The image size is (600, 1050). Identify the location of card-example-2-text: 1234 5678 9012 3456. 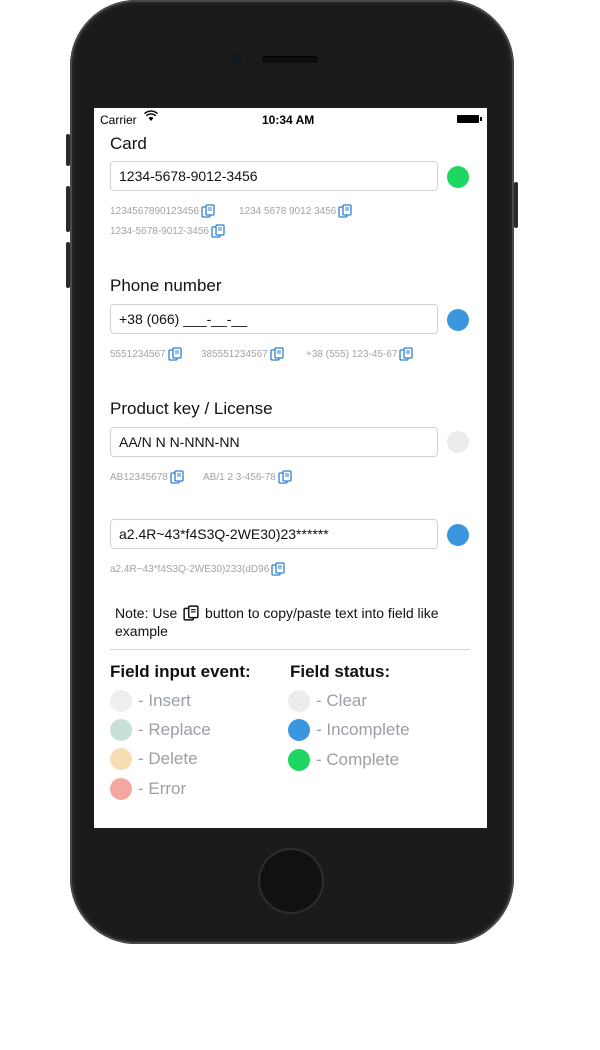
(288, 211).